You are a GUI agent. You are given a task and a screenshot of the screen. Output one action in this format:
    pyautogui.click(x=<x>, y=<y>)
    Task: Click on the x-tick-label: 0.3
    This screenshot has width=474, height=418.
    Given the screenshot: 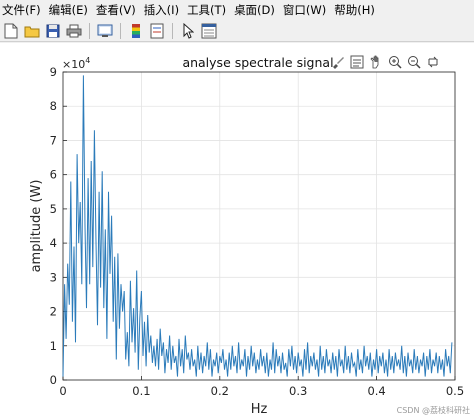 What is the action you would take?
    pyautogui.click(x=298, y=391)
    